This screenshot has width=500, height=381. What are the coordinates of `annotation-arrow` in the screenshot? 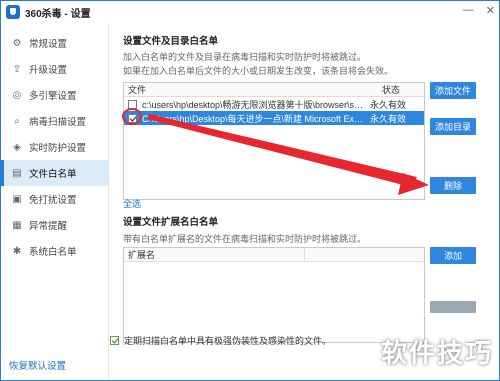 It's located at (288, 154).